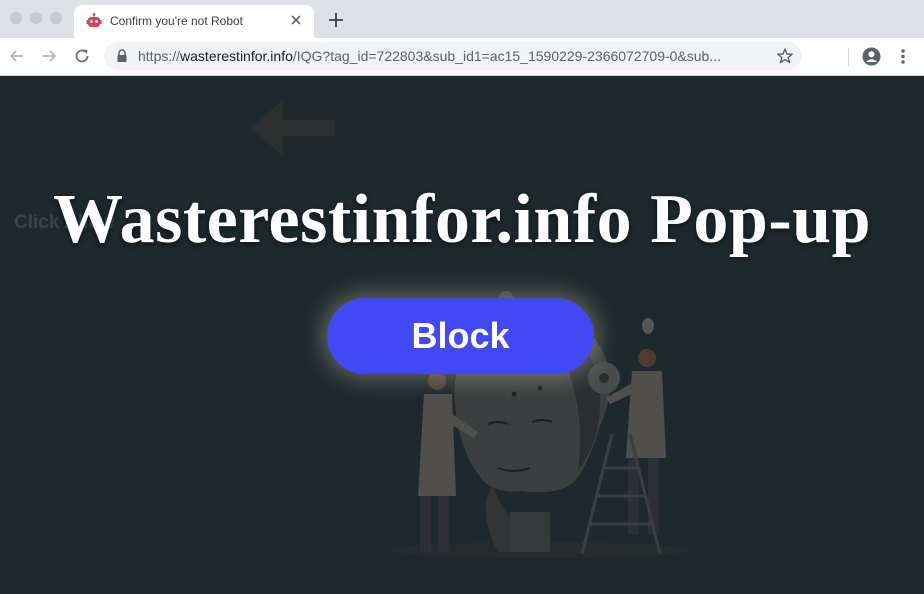 This screenshot has width=924, height=594. What do you see at coordinates (462, 19) in the screenshot?
I see `tab-strip: Confirm you're not Robot` at bounding box center [462, 19].